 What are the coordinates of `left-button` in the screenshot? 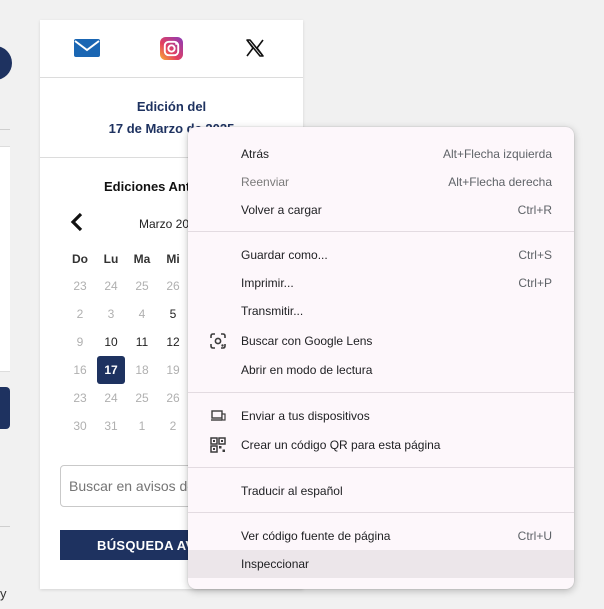 It's located at (5, 408).